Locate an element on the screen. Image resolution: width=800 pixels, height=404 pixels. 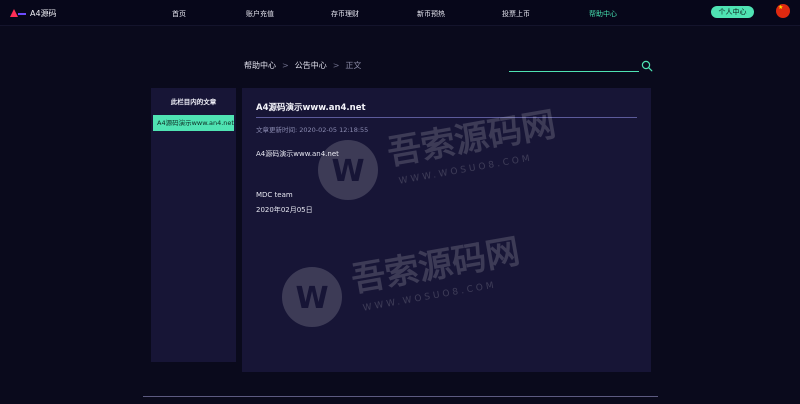
nav-item-recharge: 账户充值 is located at coordinates (260, 14).